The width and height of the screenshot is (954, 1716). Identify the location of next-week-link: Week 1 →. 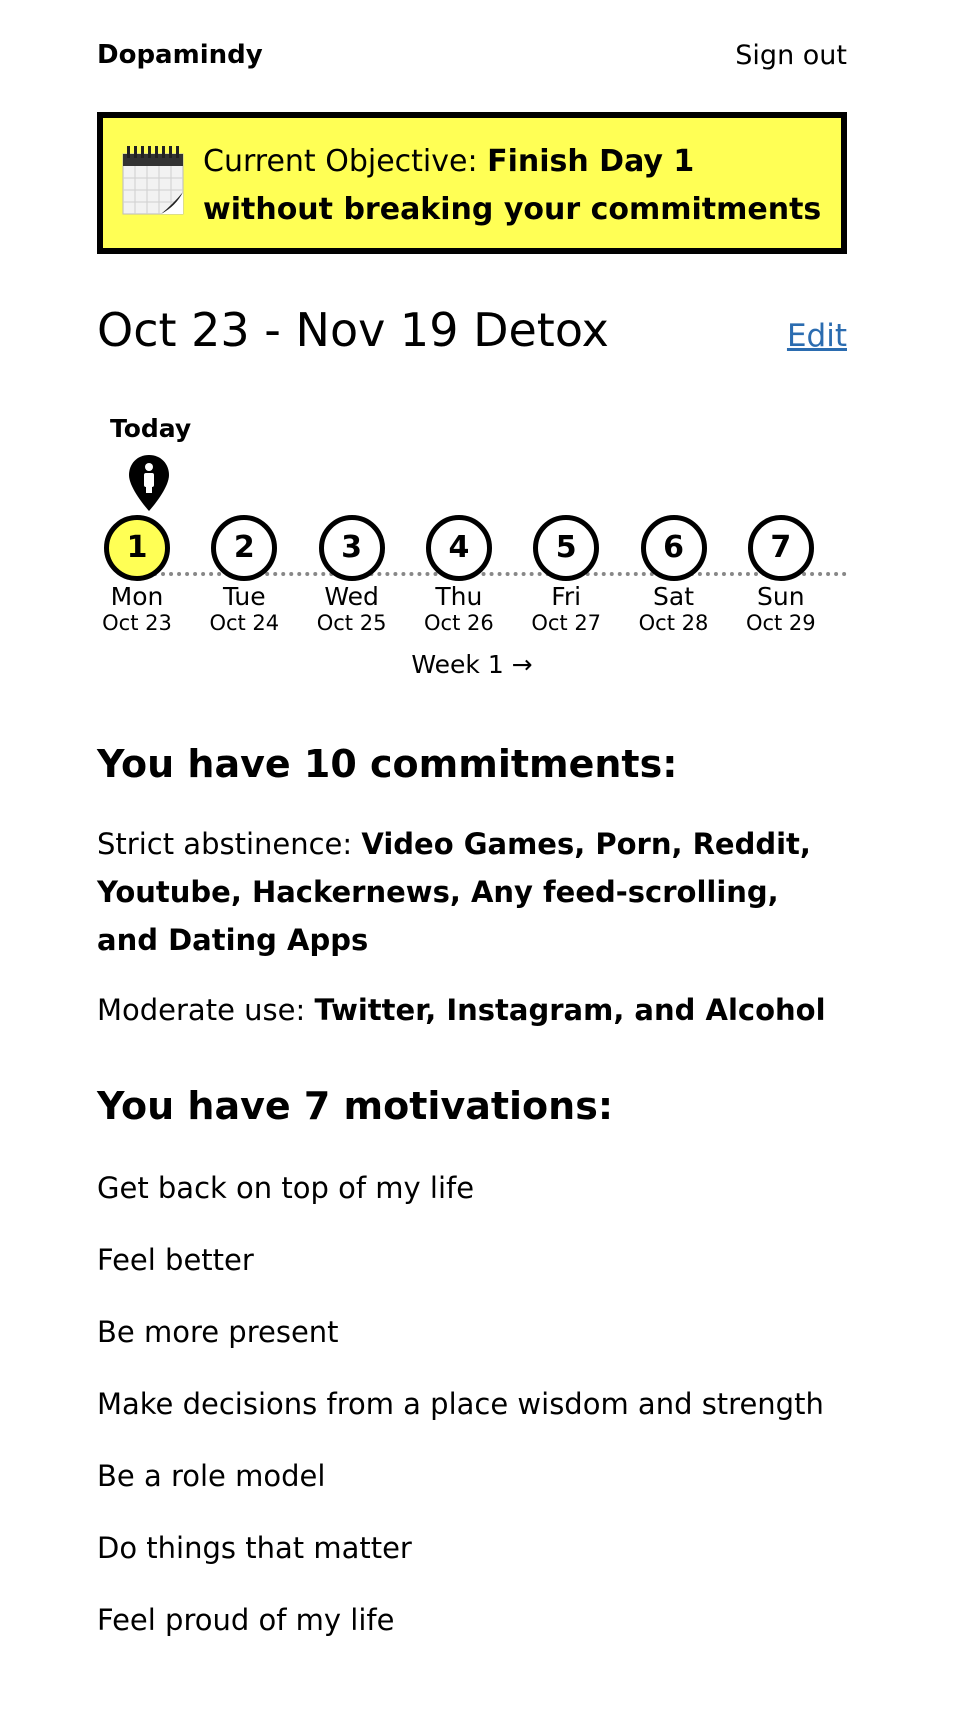
(472, 664).